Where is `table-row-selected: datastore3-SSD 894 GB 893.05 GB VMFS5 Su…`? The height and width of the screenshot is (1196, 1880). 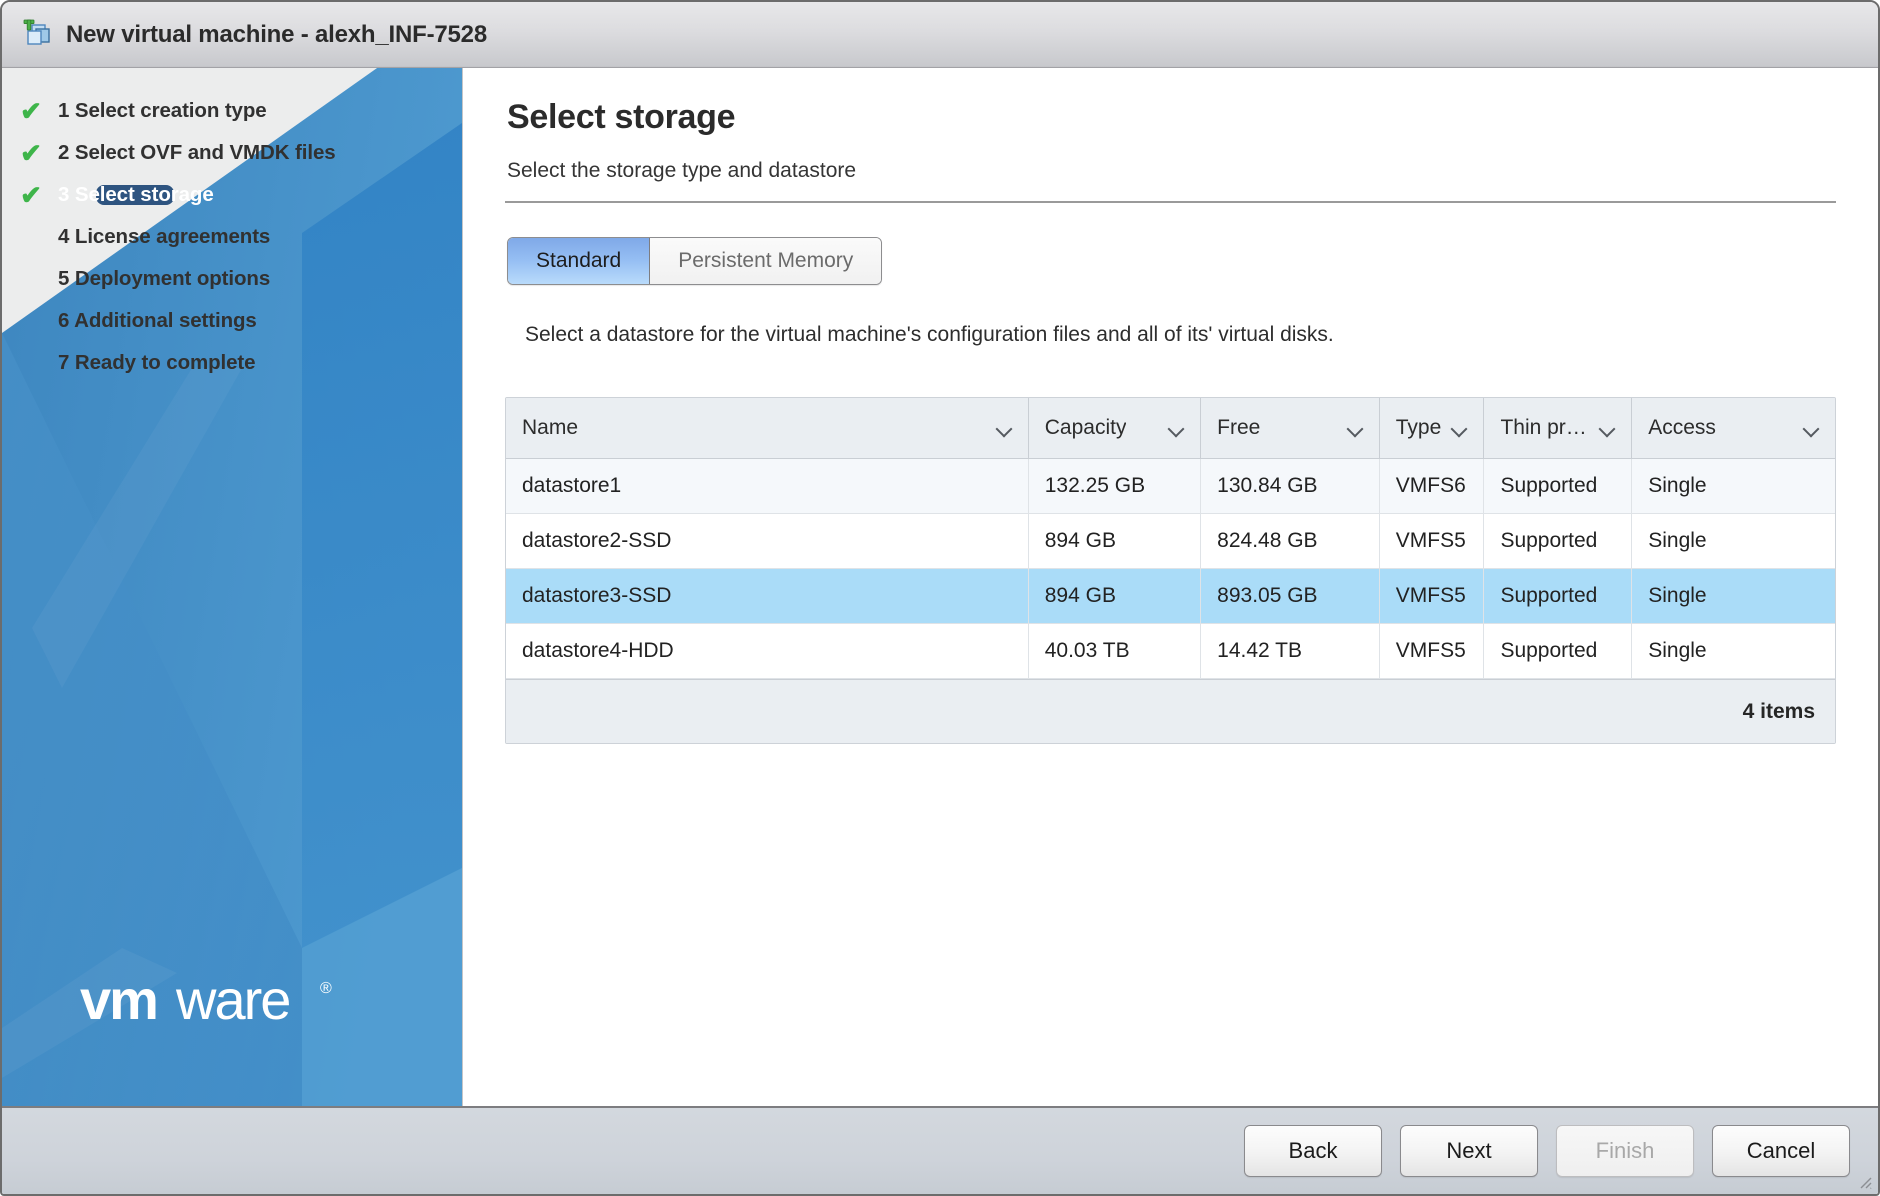
table-row-selected: datastore3-SSD 894 GB 893.05 GB VMFS5 Su… is located at coordinates (1170, 596).